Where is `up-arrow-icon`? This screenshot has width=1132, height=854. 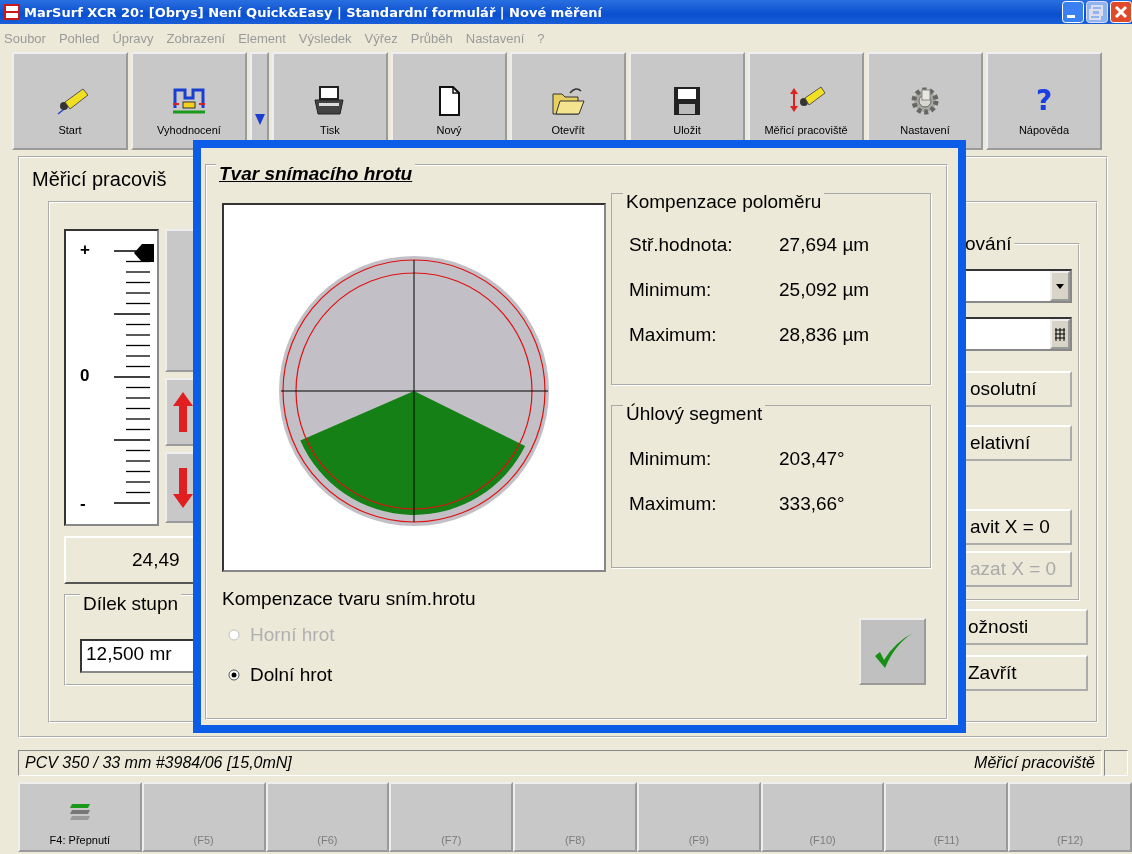 up-arrow-icon is located at coordinates (183, 412).